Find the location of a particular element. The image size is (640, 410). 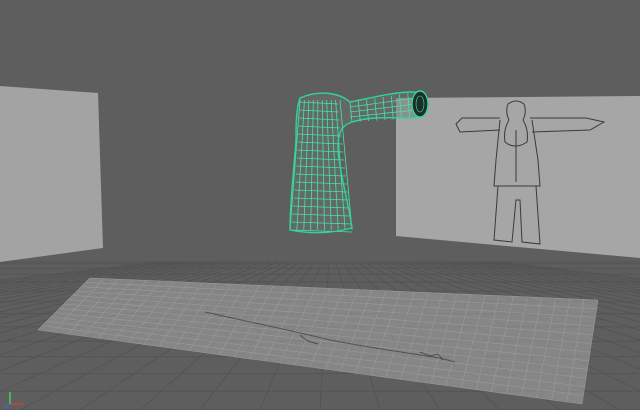

side-view-plane is located at coordinates (51, 174).